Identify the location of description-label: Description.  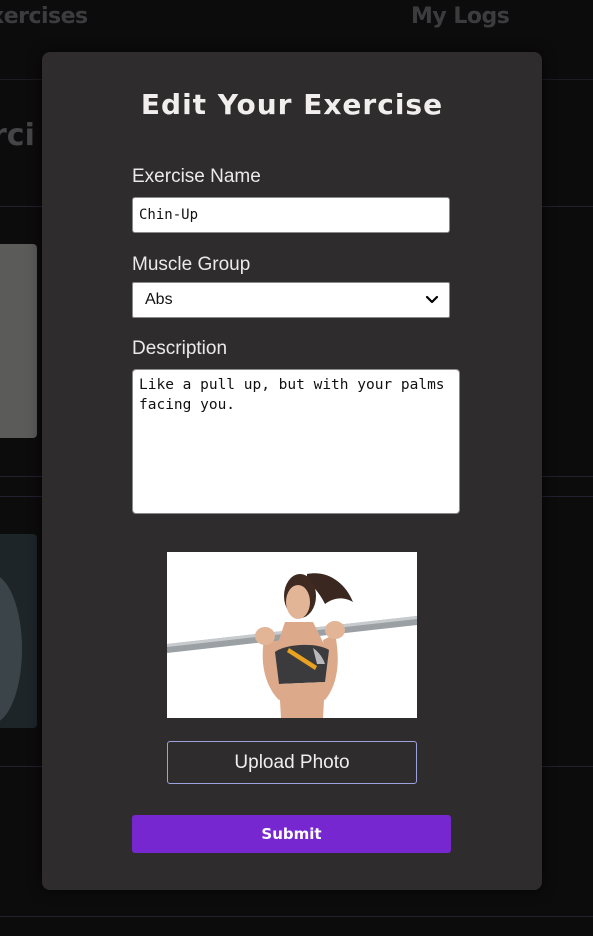
(180, 348).